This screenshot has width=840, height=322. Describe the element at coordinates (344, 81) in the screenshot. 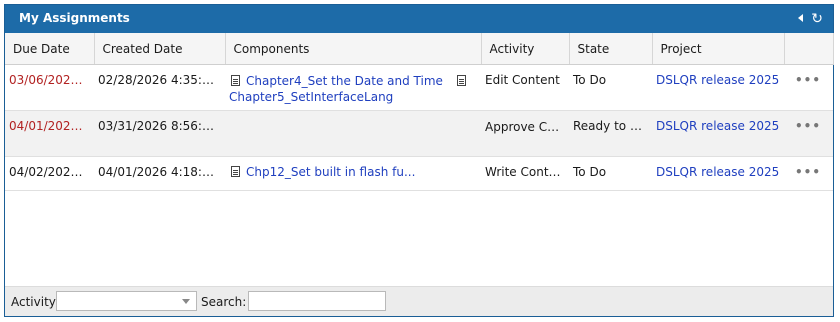

I see `component-link: Chapter4_Set the Date and Time` at that location.